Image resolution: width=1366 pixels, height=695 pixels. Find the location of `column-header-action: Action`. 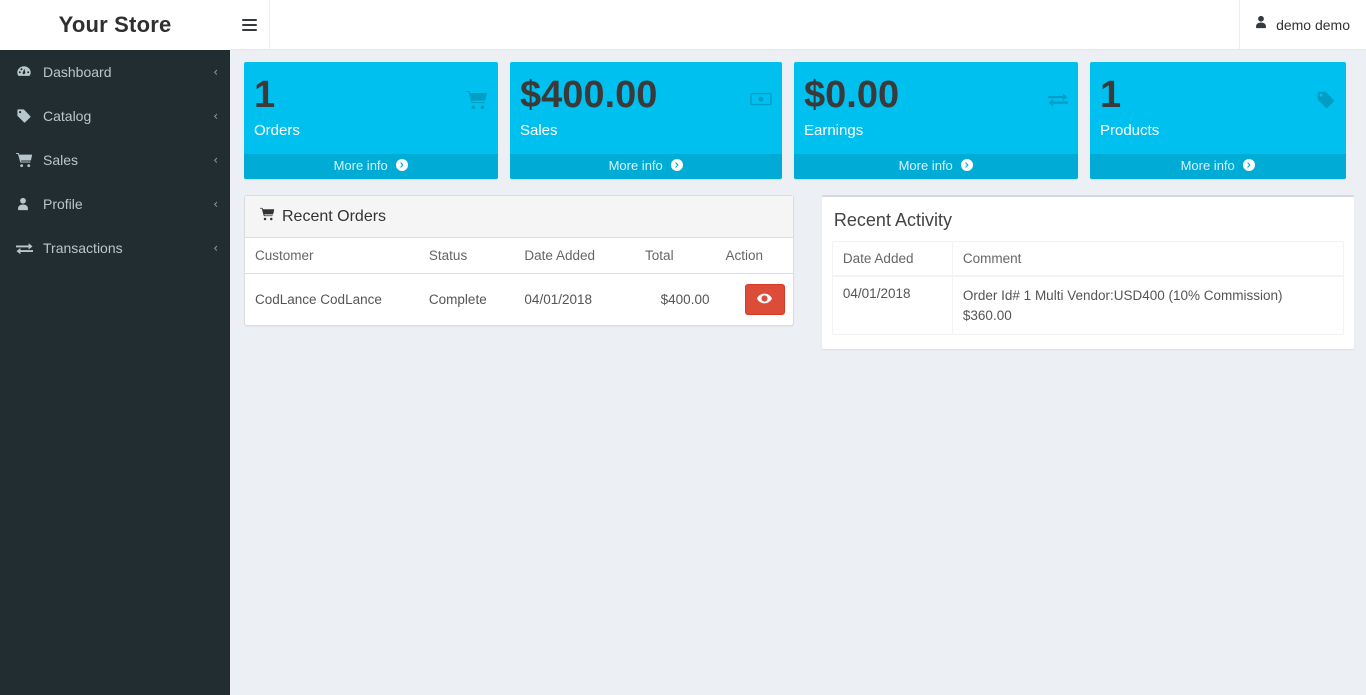

column-header-action: Action is located at coordinates (755, 256).